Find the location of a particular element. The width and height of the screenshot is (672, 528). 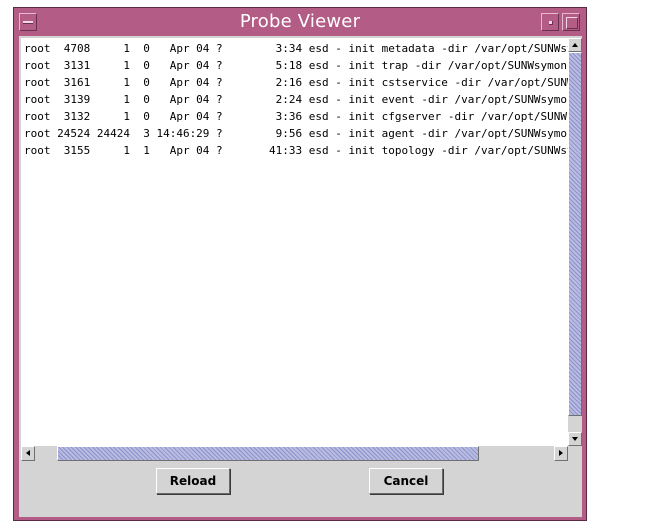

minimize-icon is located at coordinates (550, 22).